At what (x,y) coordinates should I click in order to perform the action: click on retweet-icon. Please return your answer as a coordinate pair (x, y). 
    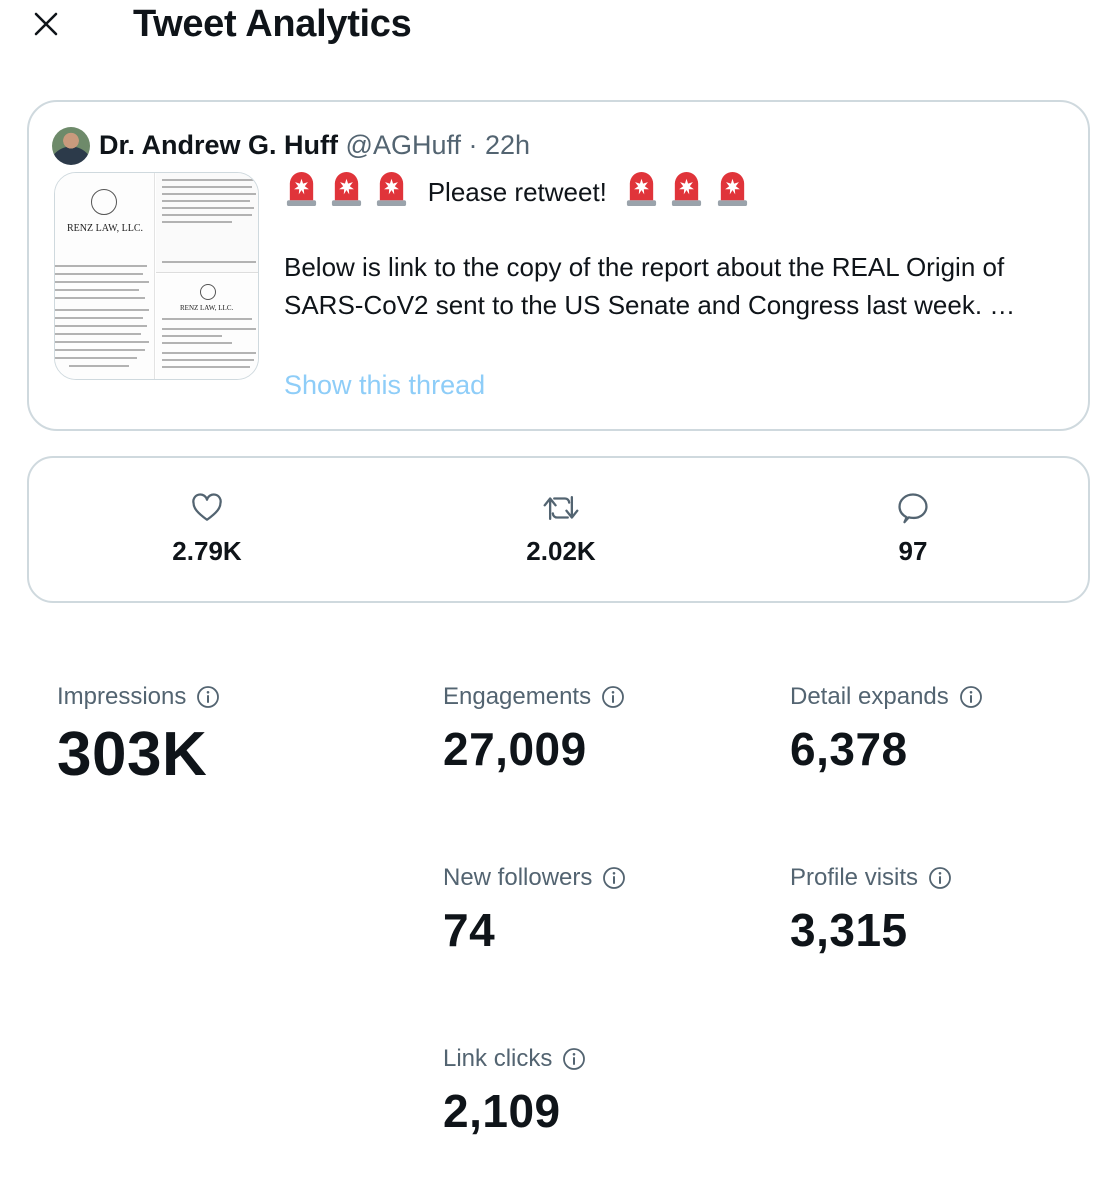
    Looking at the image, I should click on (561, 508).